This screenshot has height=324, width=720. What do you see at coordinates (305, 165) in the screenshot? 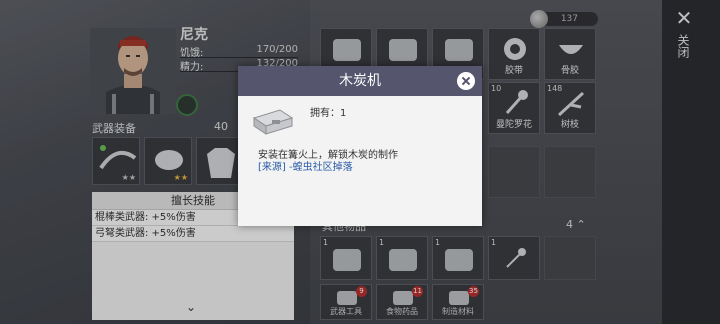
I see `item-source-link: [来源] -蝗虫社区掉落` at bounding box center [305, 165].